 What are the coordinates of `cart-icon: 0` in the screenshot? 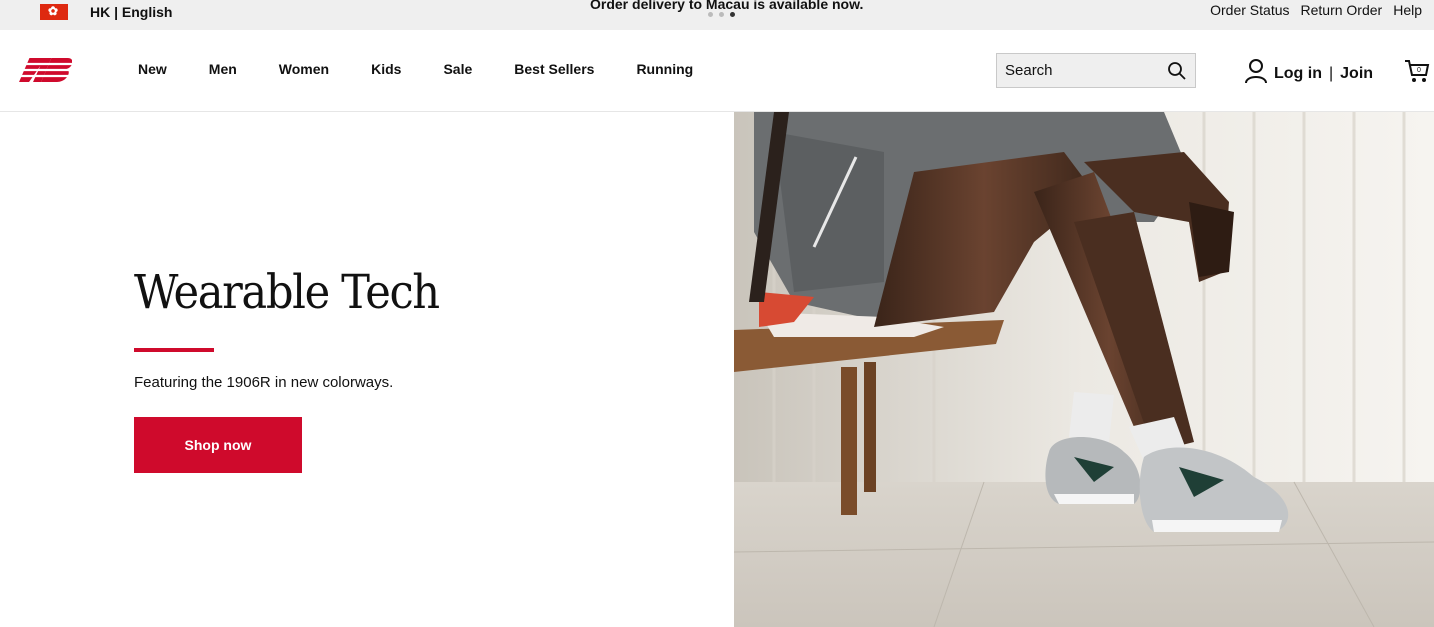 It's located at (1417, 73).